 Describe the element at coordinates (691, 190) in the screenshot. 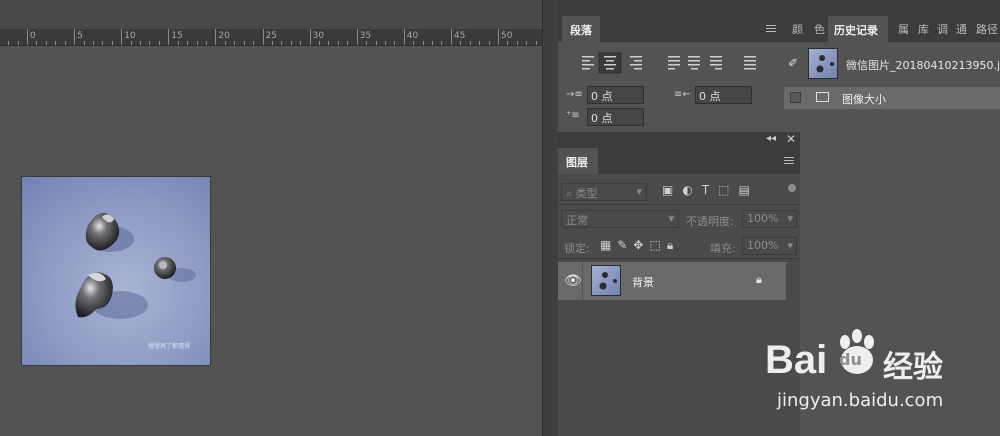

I see `adjustment-filter-icon: ◐` at that location.